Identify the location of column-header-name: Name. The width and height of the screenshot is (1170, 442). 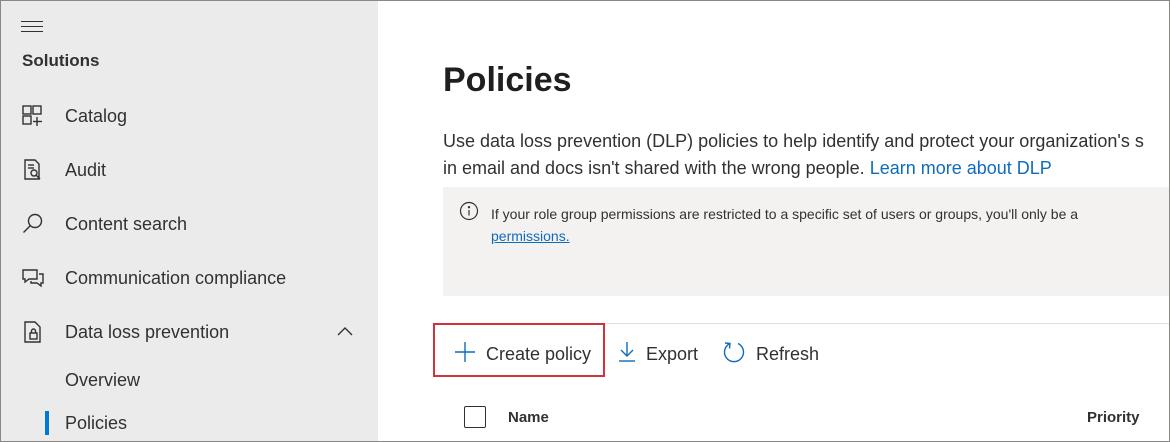
(528, 417).